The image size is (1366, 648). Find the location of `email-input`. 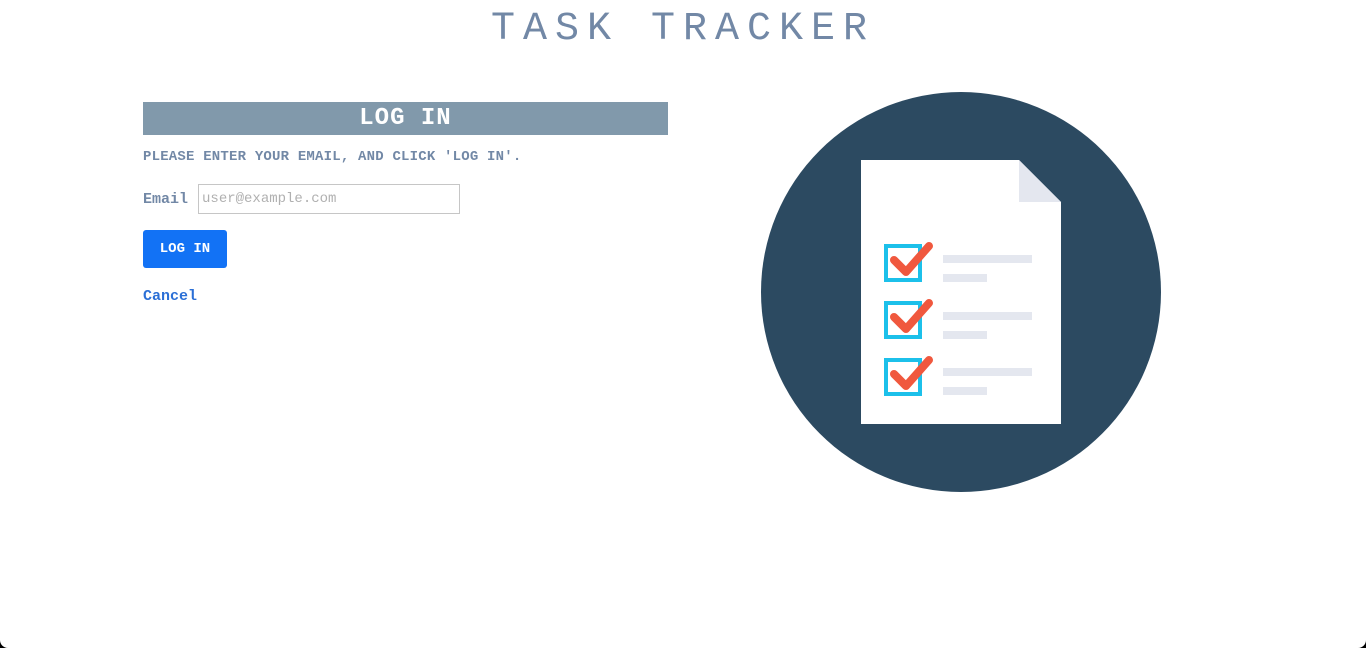

email-input is located at coordinates (329, 199).